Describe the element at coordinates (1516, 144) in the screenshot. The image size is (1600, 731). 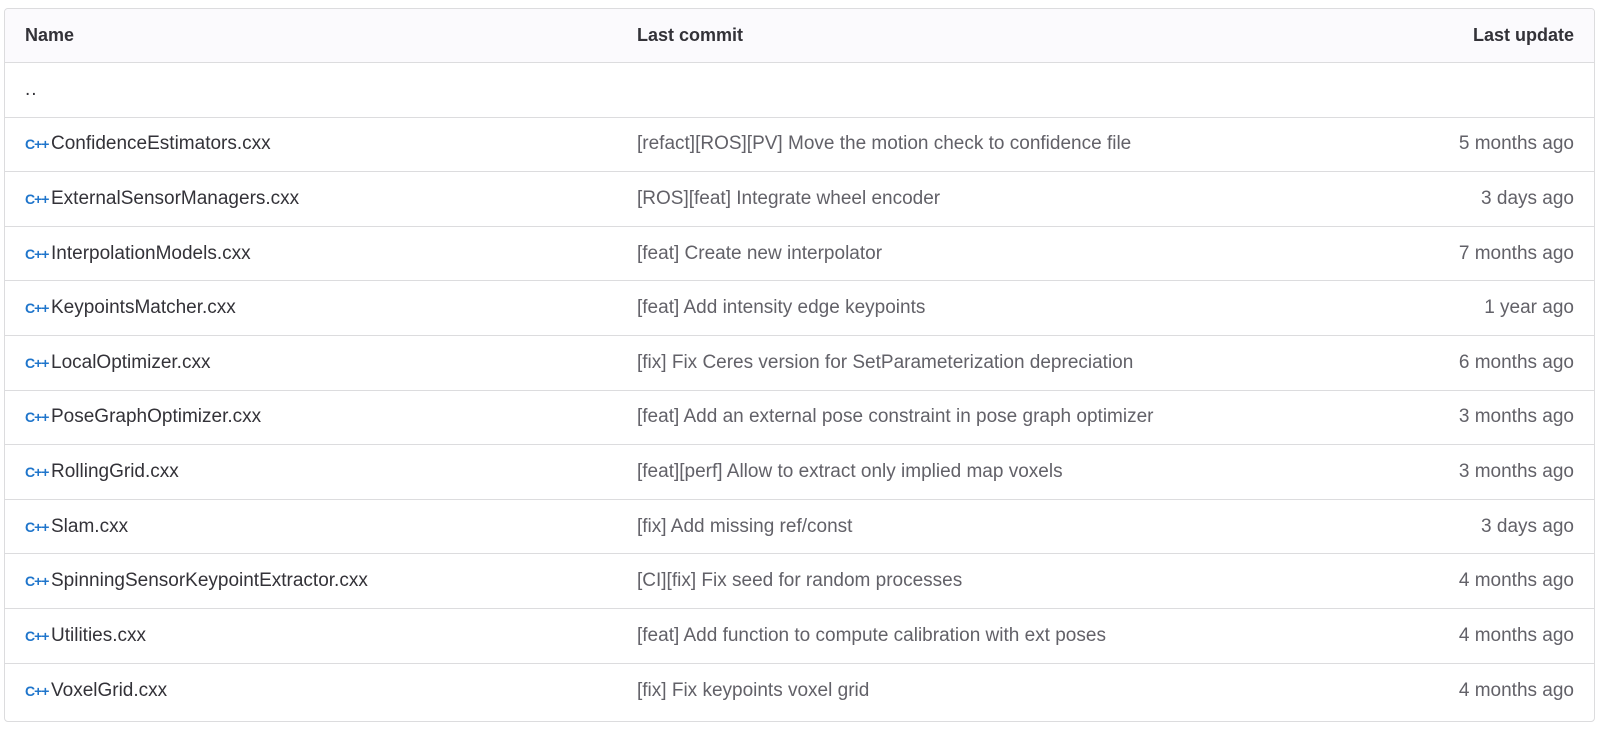
I see `last-update-time: 5 months ago` at that location.